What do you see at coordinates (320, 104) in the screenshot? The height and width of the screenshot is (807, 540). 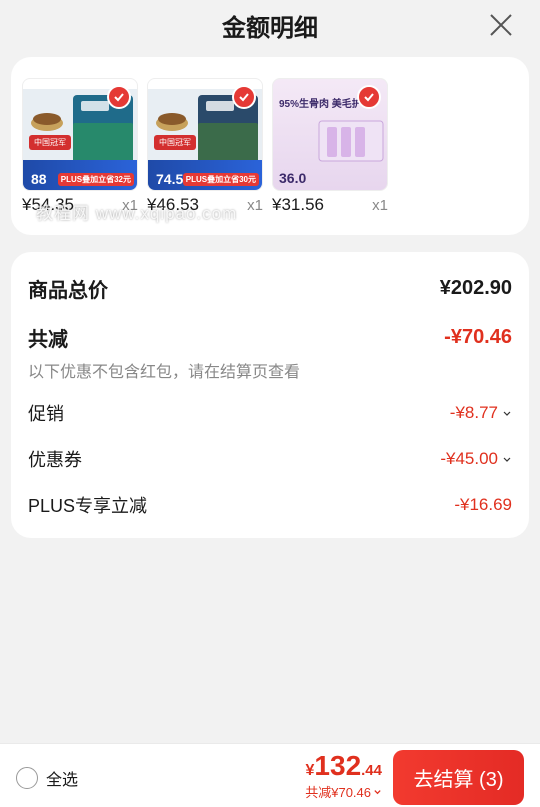 I see `product-headline: 95%生骨肉 美毛护` at bounding box center [320, 104].